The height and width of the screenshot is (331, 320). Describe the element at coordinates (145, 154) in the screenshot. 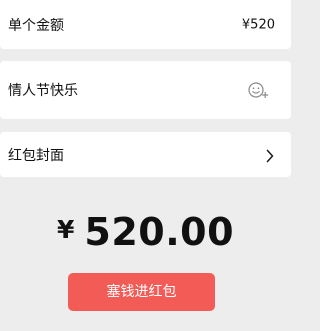

I see `red-packet-cover-row: 红包封面` at that location.